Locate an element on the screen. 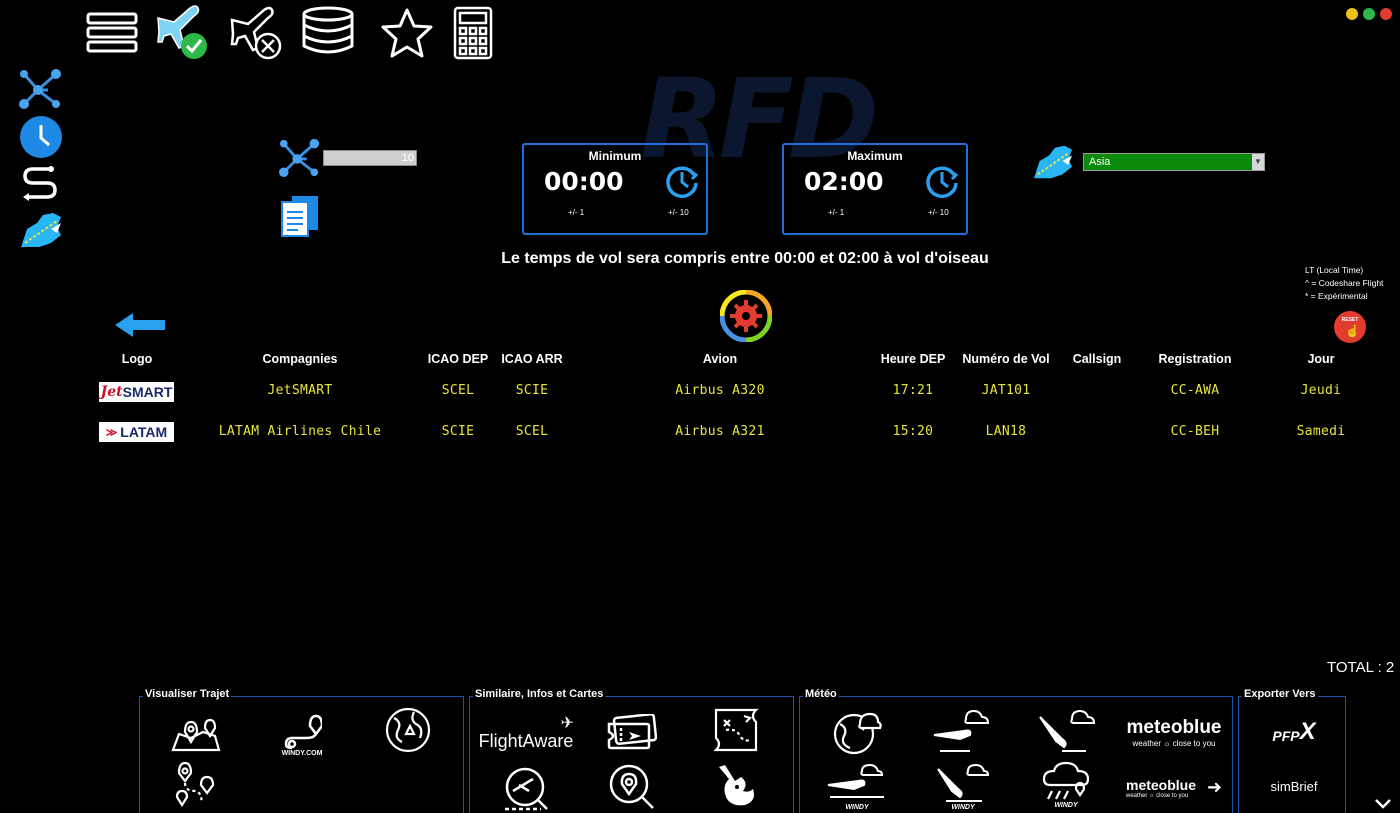 Image resolution: width=1400 pixels, height=813 pixels. table-row-1-day: Jeudi is located at coordinates (1321, 390).